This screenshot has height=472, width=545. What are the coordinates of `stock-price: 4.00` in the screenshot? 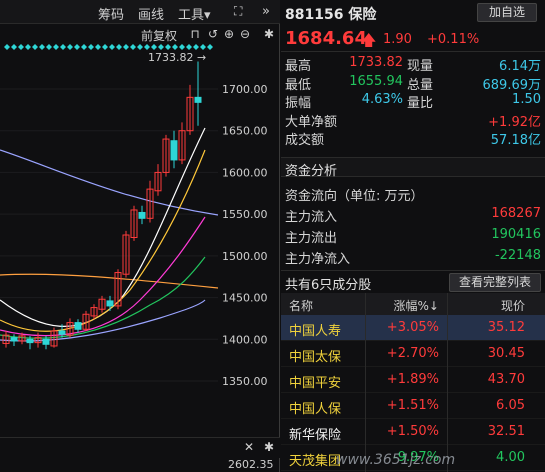 It's located at (510, 457).